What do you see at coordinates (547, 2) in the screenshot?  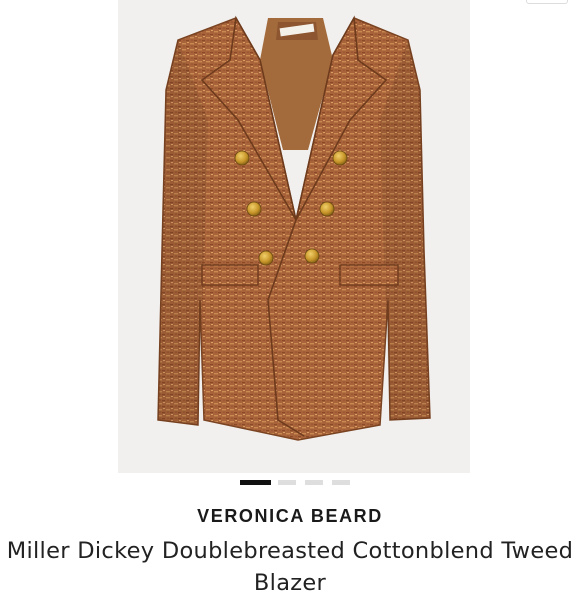 I see `top-right-button` at bounding box center [547, 2].